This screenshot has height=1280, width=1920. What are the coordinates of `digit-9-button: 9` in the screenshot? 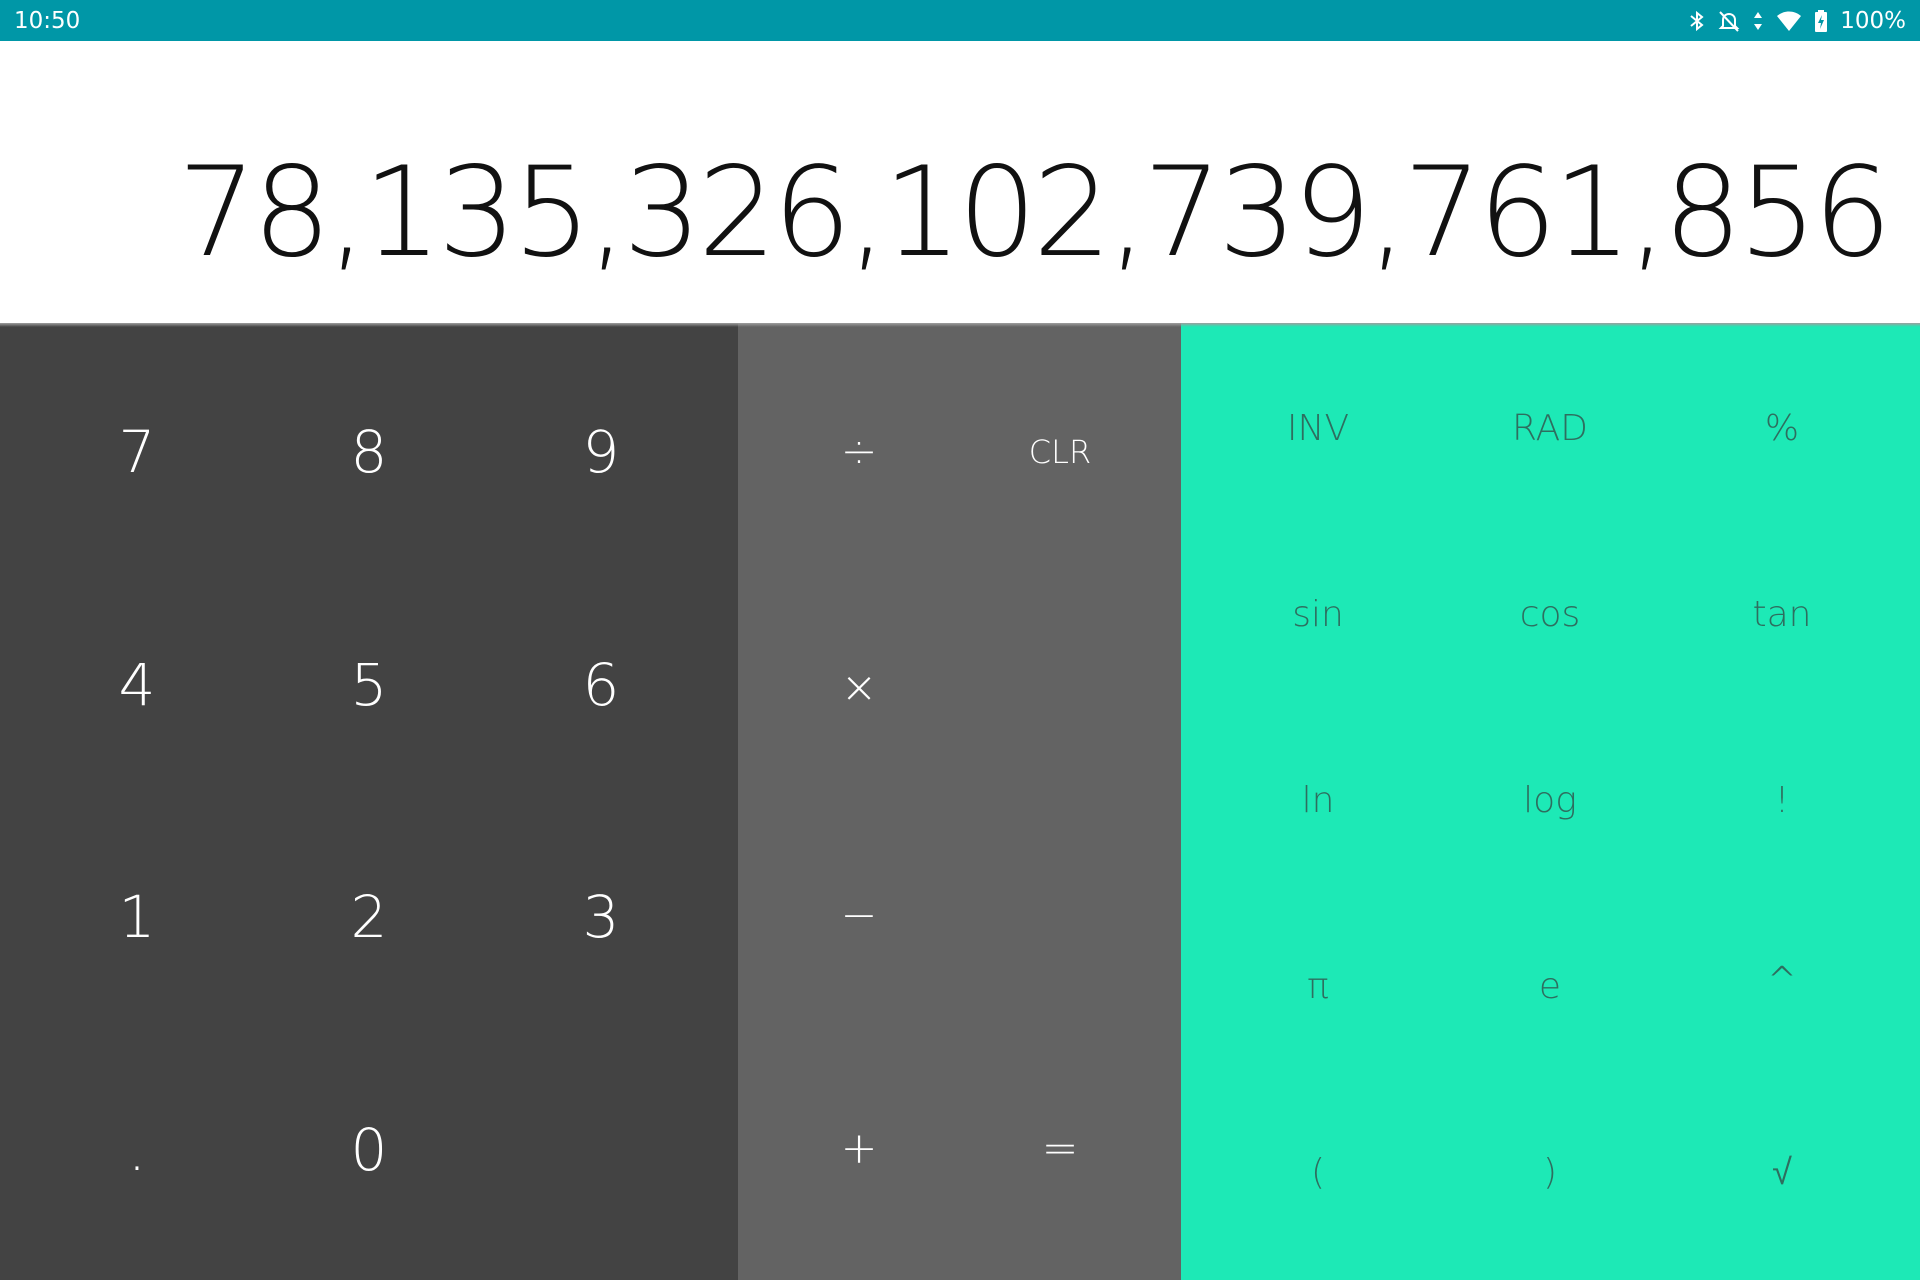 It's located at (601, 452).